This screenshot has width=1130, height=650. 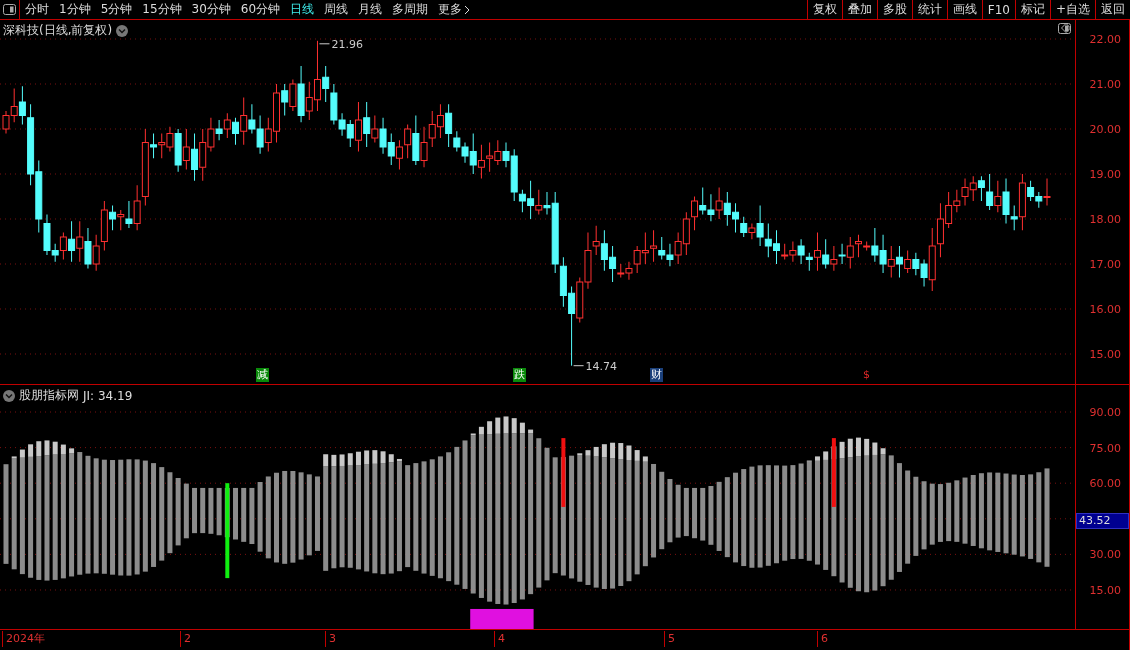 I want to click on indicator-reading: JI: 34.19, so click(x=108, y=395).